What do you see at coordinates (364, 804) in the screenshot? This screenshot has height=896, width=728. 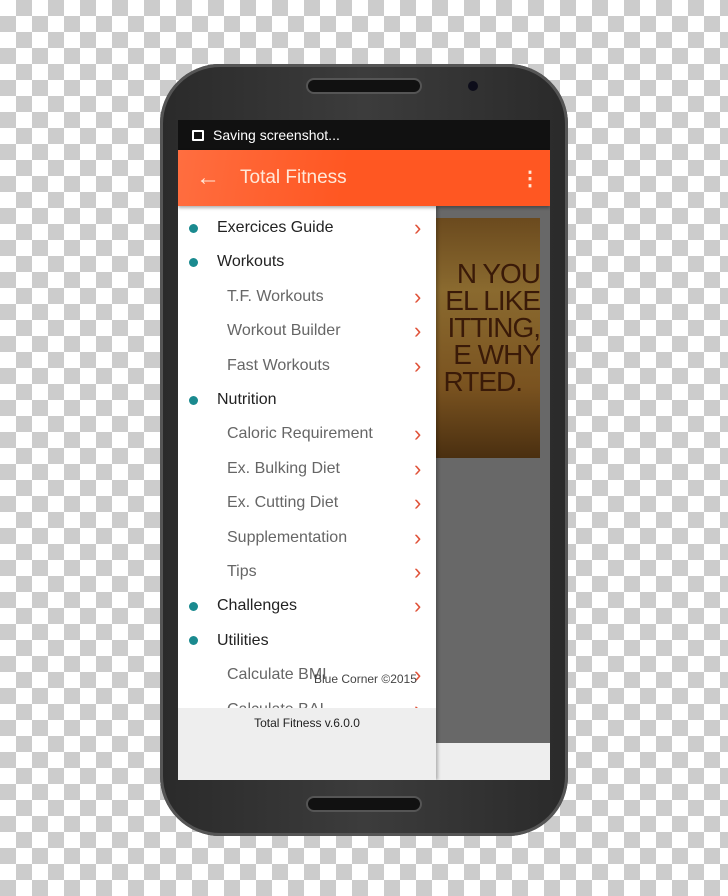 I see `bottom-speaker` at bounding box center [364, 804].